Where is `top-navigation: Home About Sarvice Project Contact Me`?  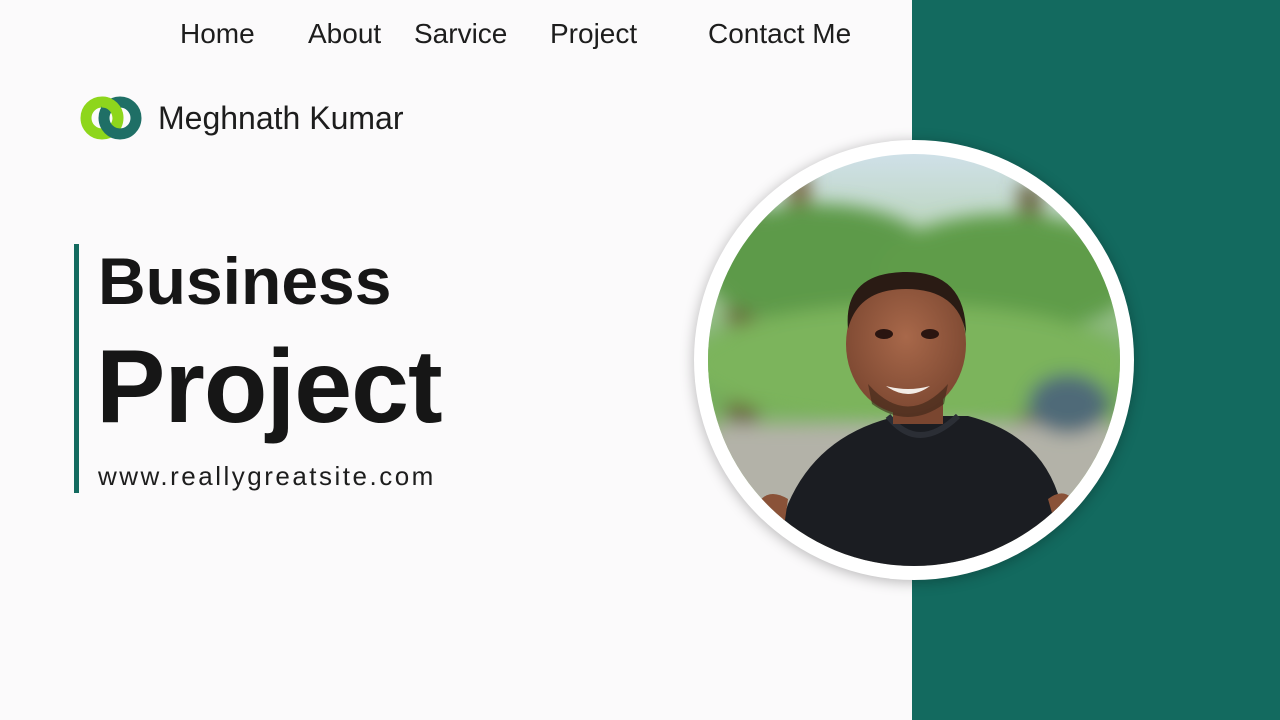 top-navigation: Home About Sarvice Project Contact Me is located at coordinates (456, 35).